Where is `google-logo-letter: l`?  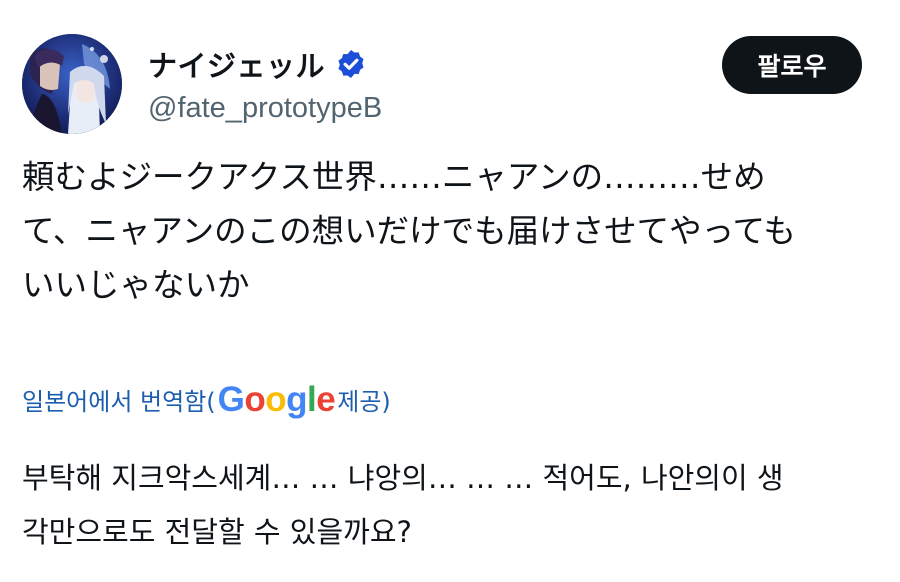
google-logo-letter: l is located at coordinates (312, 399).